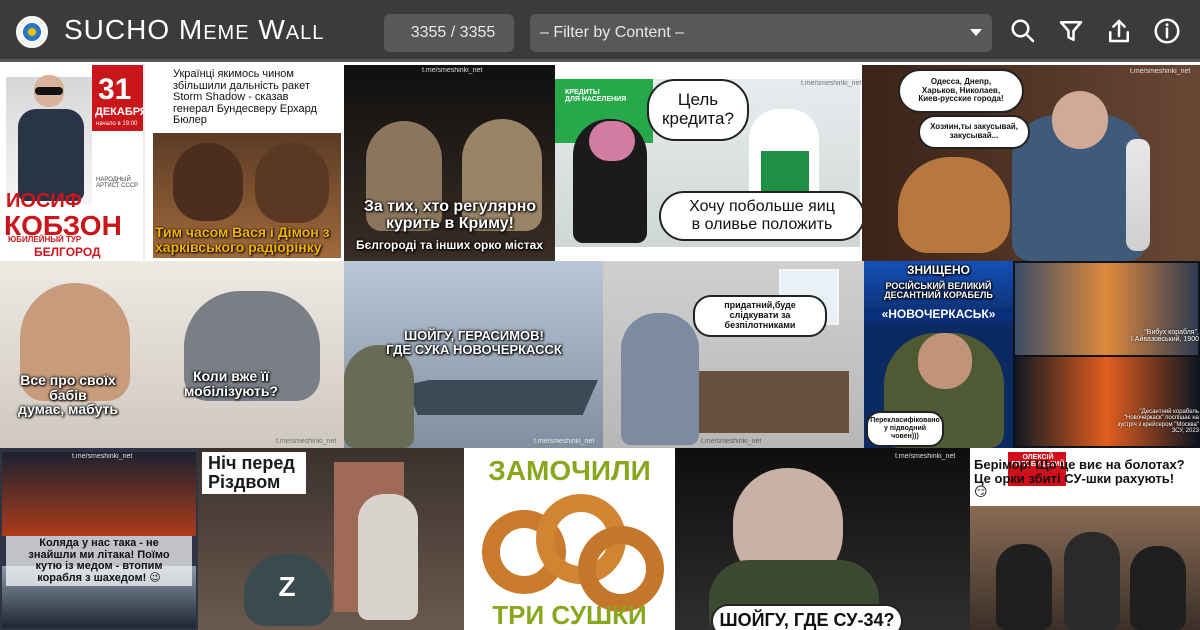  Describe the element at coordinates (117, 183) in the screenshot. I see `kobzon-rank: НАРОДНЫЙ АРТИСТ СССР` at that location.